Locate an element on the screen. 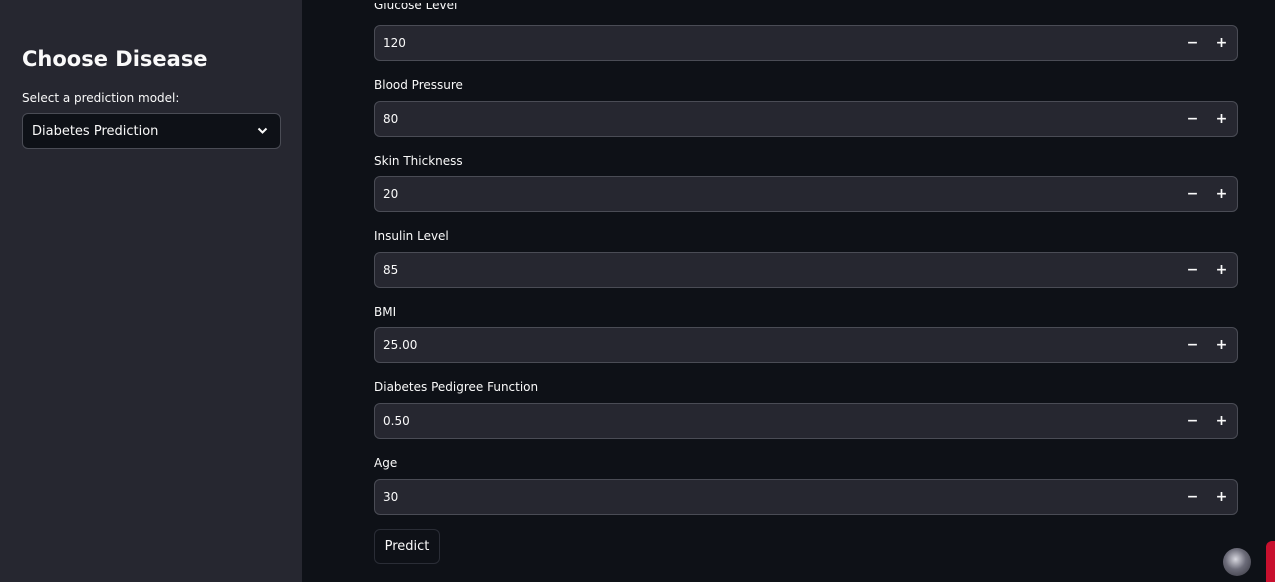 Image resolution: width=1275 pixels, height=582 pixels. field-label-glucose: Glucose Level is located at coordinates (416, 7).